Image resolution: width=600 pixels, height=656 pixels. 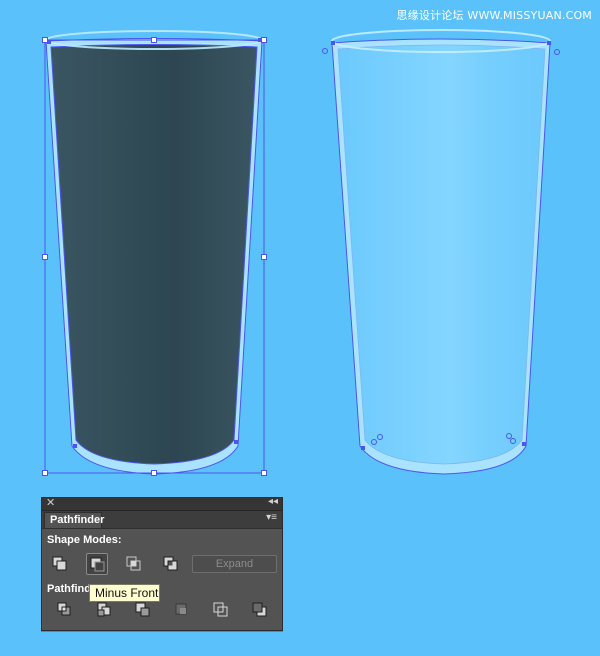 I want to click on unite-icon, so click(x=59, y=563).